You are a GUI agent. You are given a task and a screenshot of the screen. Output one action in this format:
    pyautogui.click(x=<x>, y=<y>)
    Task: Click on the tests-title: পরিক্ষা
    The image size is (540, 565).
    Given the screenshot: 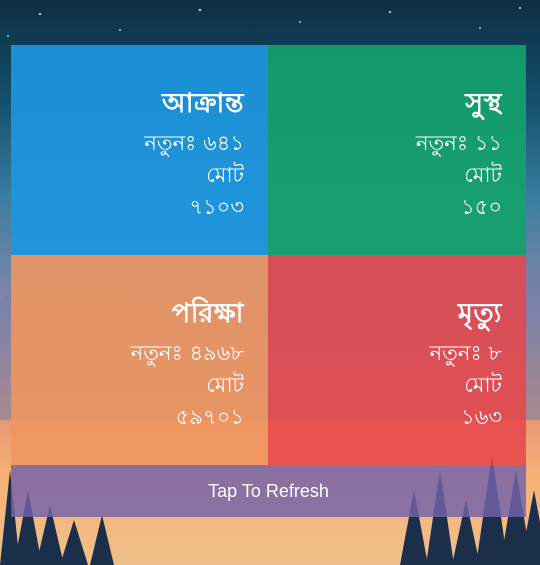 What is the action you would take?
    pyautogui.click(x=207, y=313)
    